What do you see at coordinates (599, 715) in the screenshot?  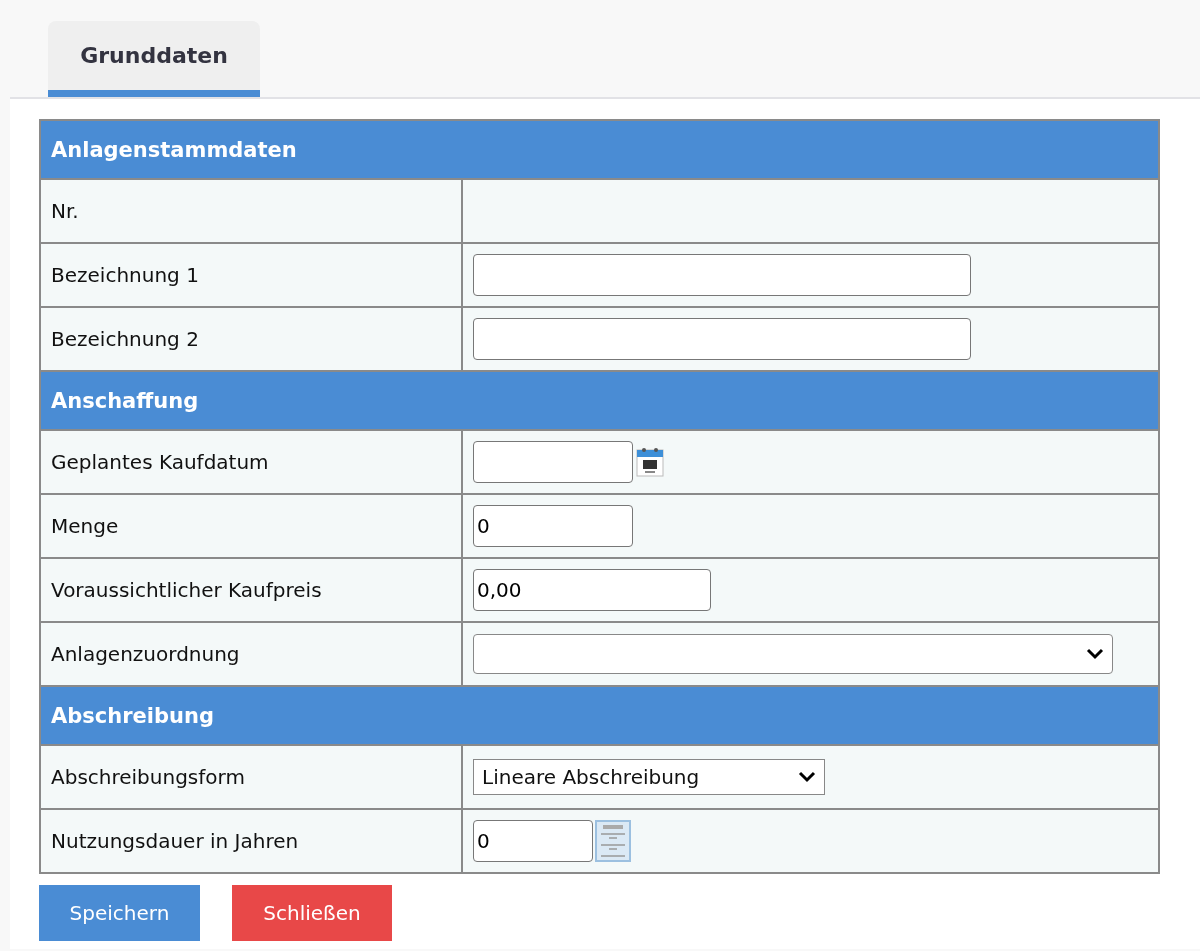 I see `section-header: Abschreibung` at bounding box center [599, 715].